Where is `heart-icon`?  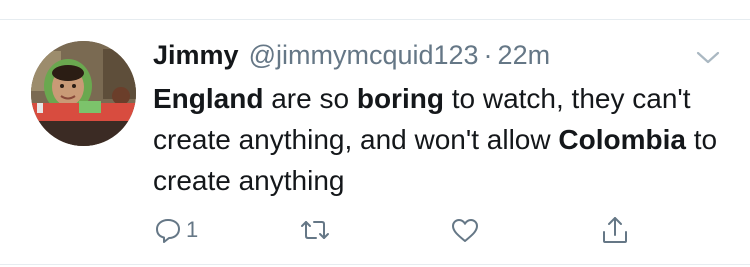
heart-icon is located at coordinates (465, 230).